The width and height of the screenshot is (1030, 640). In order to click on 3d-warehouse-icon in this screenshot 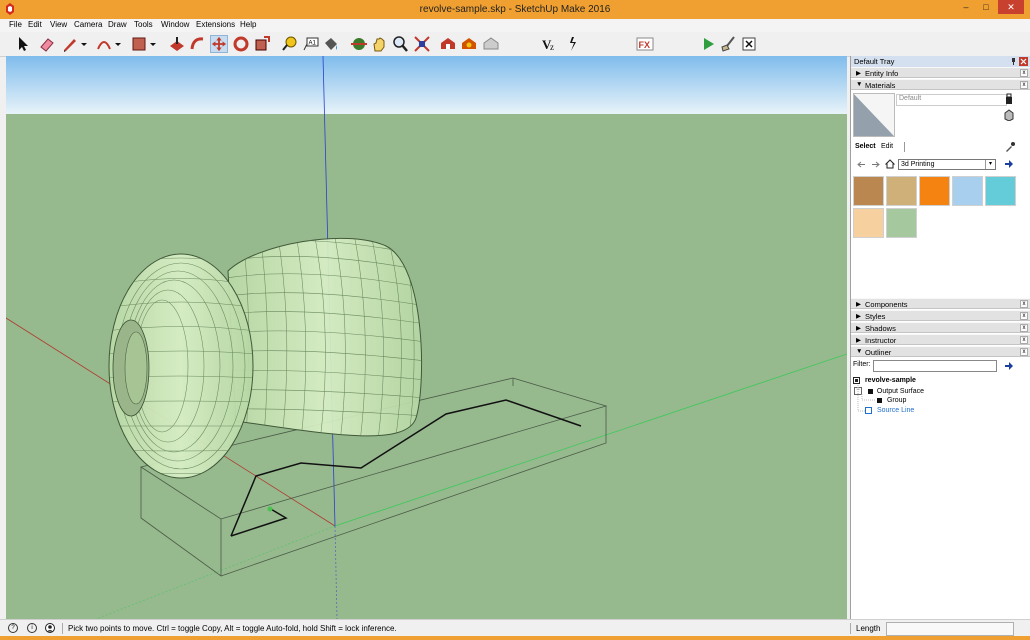, I will do `click(448, 44)`.